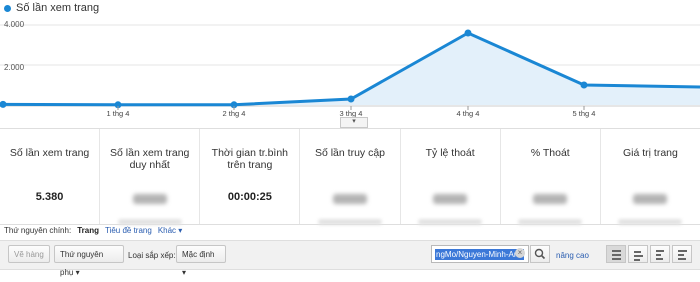  What do you see at coordinates (49, 197) in the screenshot?
I see `stat-value: 5.380` at bounding box center [49, 197].